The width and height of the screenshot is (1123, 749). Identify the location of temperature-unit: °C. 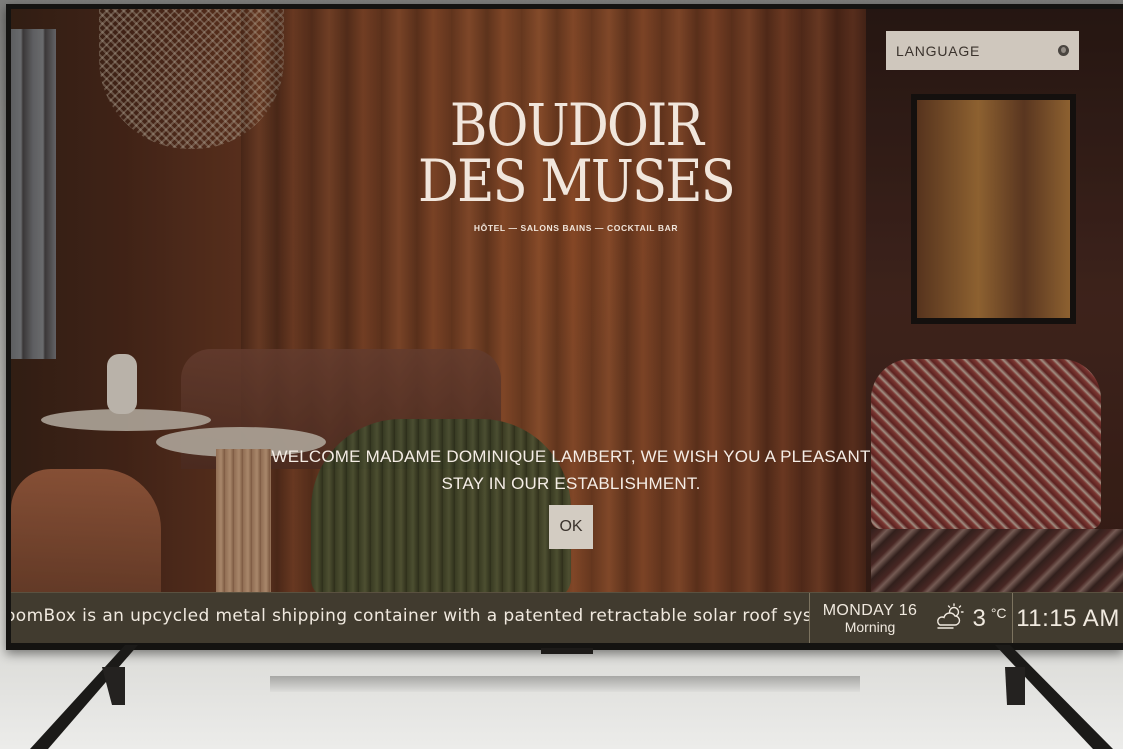
(998, 612).